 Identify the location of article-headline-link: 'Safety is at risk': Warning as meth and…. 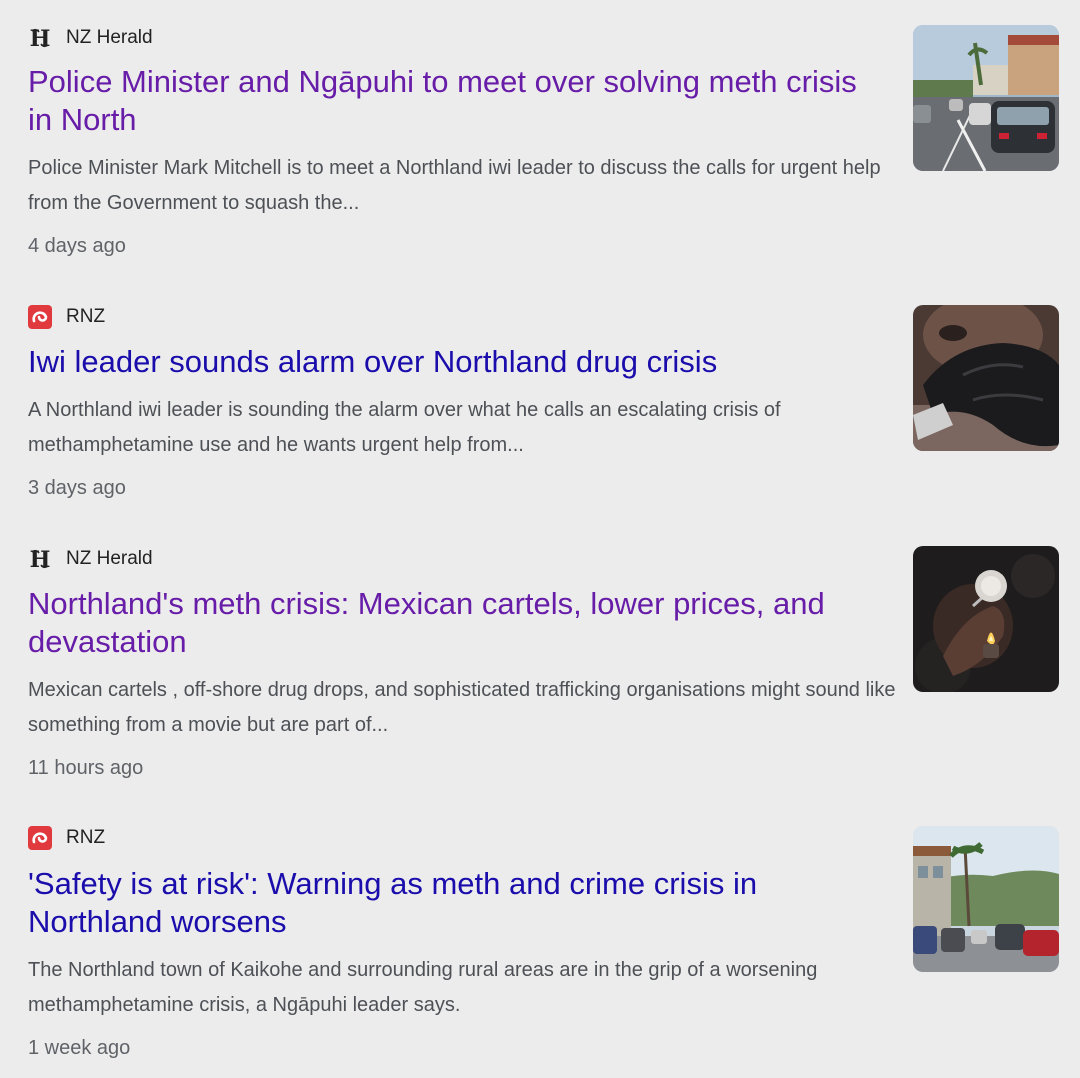
(458, 903).